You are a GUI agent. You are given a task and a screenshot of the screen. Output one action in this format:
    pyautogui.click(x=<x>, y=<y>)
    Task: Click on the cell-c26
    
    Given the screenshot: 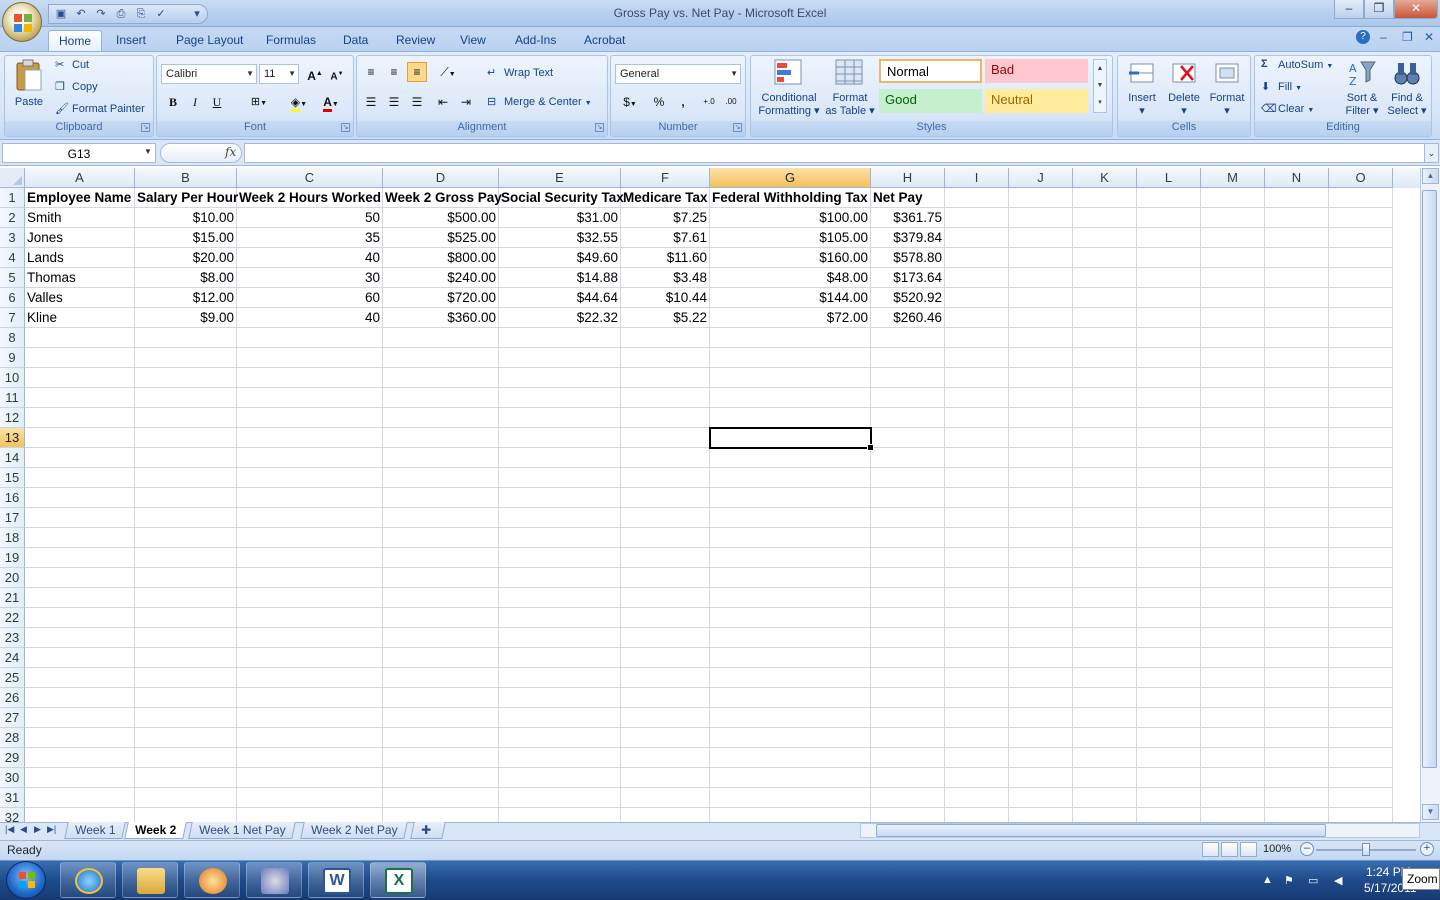 What is the action you would take?
    pyautogui.click(x=310, y=698)
    